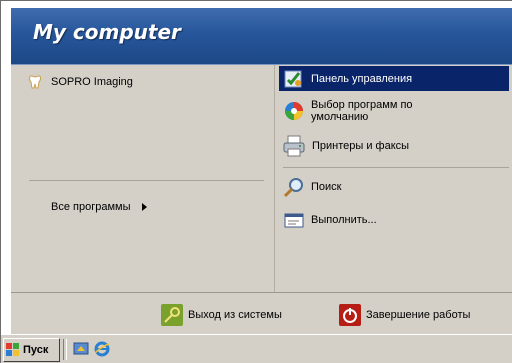 The image size is (512, 363). I want to click on run-icon, so click(294, 220).